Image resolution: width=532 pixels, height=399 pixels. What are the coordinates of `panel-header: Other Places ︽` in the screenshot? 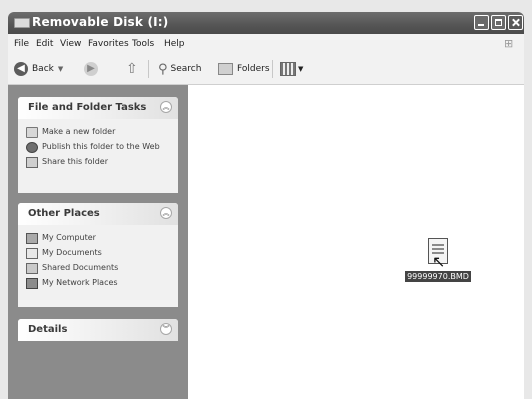 It's located at (98, 214).